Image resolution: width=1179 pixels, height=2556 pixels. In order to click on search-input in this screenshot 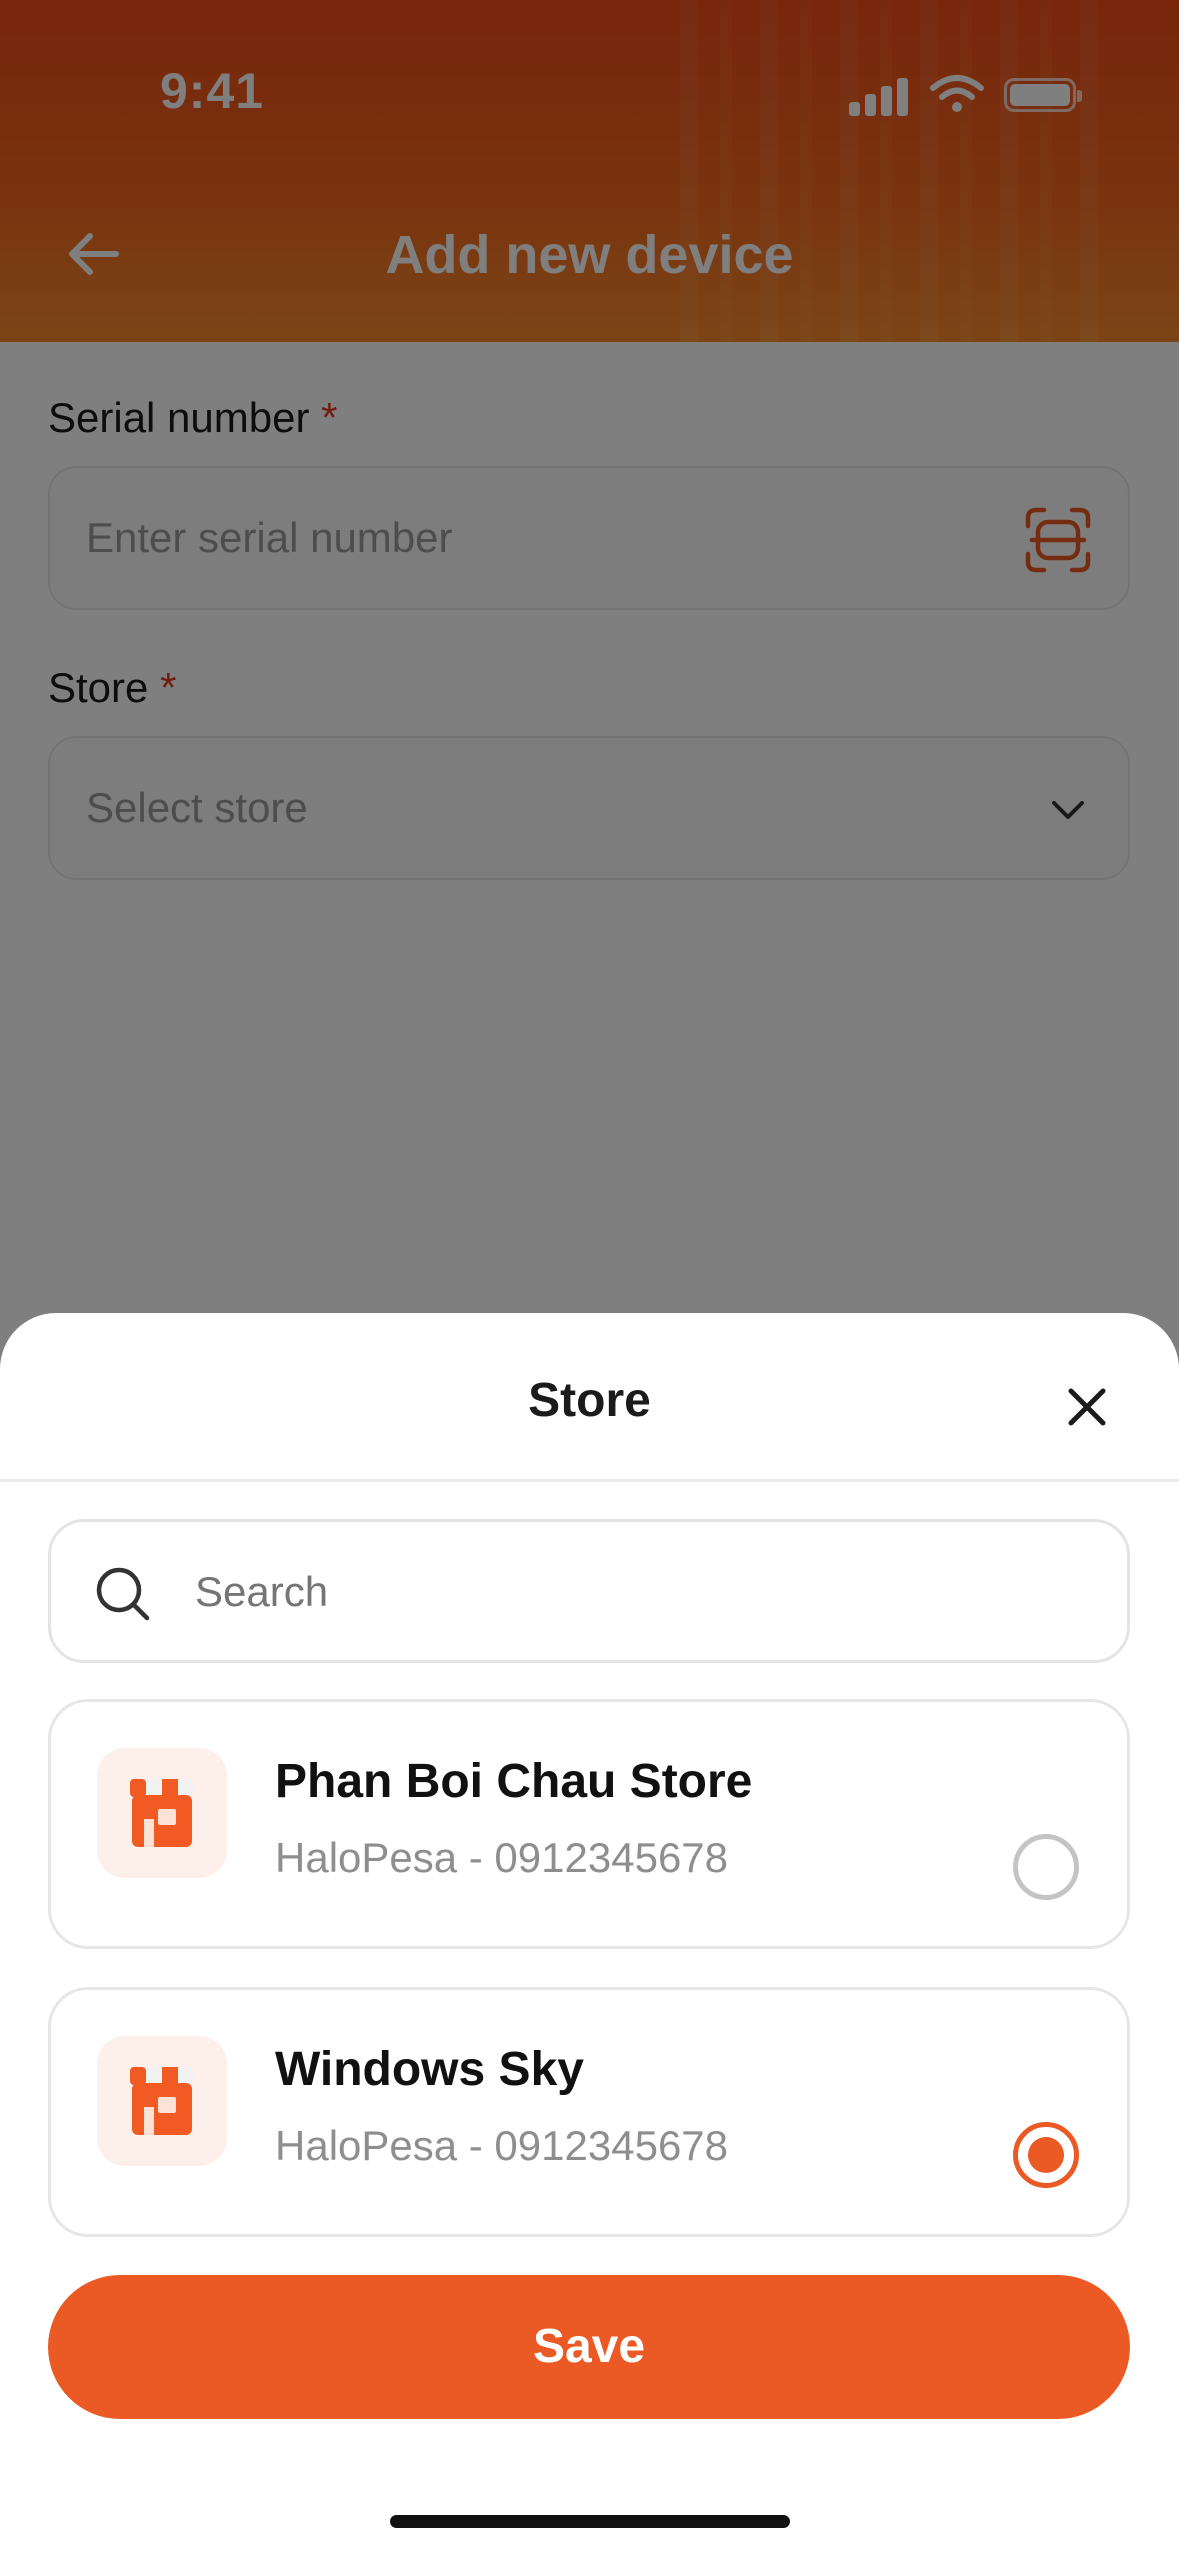, I will do `click(635, 1592)`.